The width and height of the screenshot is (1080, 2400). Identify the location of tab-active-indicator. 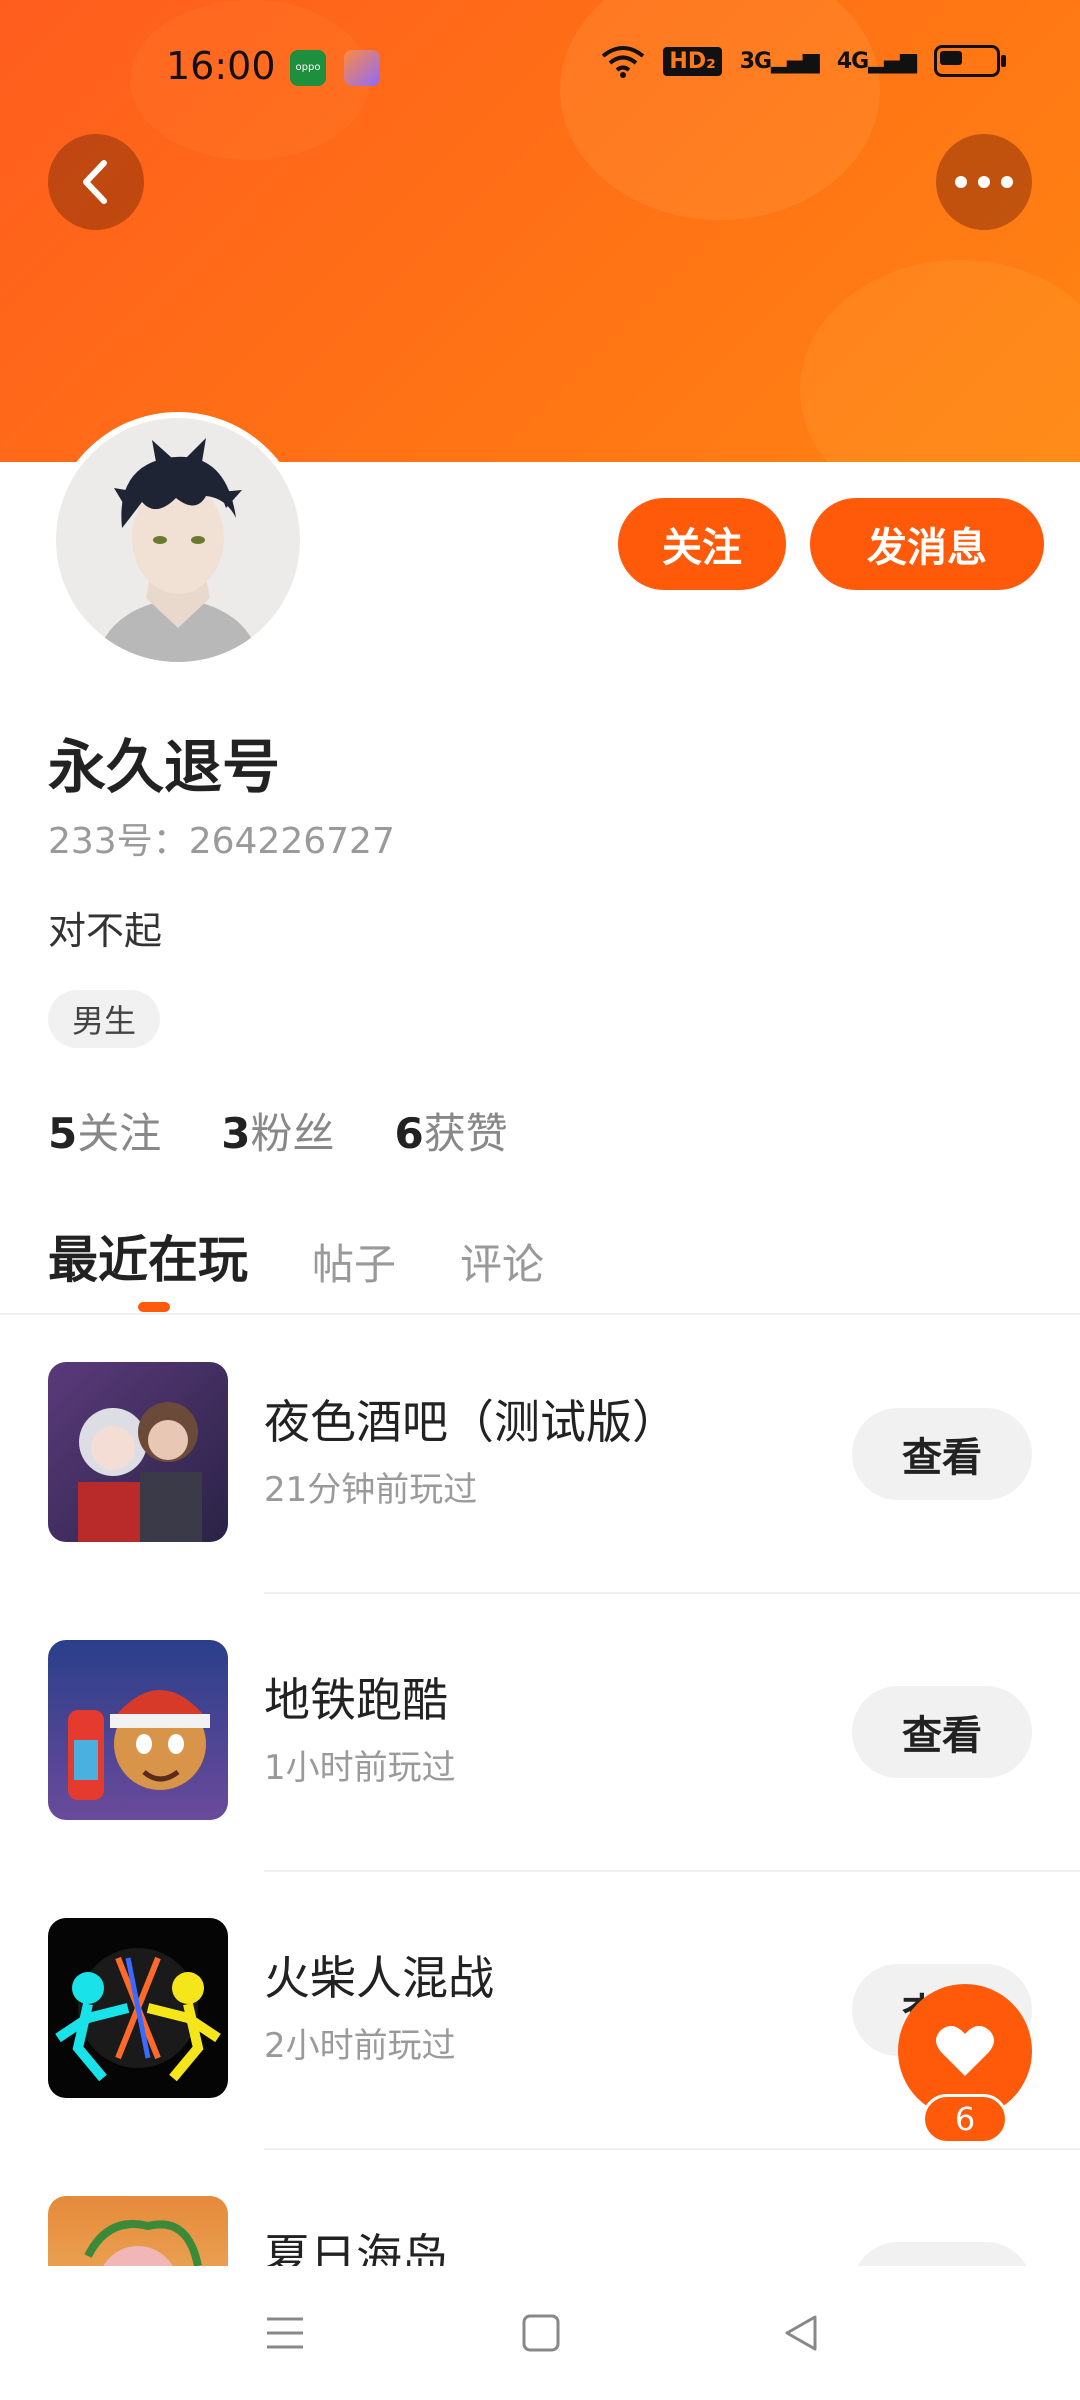
(154, 1307).